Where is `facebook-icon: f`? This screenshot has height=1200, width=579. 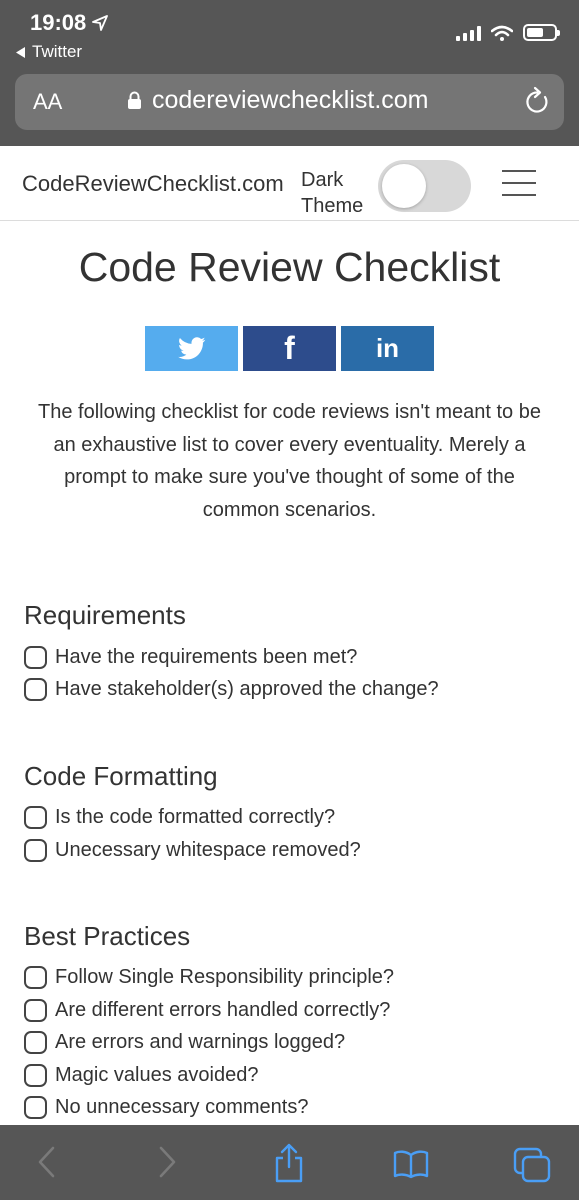
facebook-icon: f is located at coordinates (289, 348).